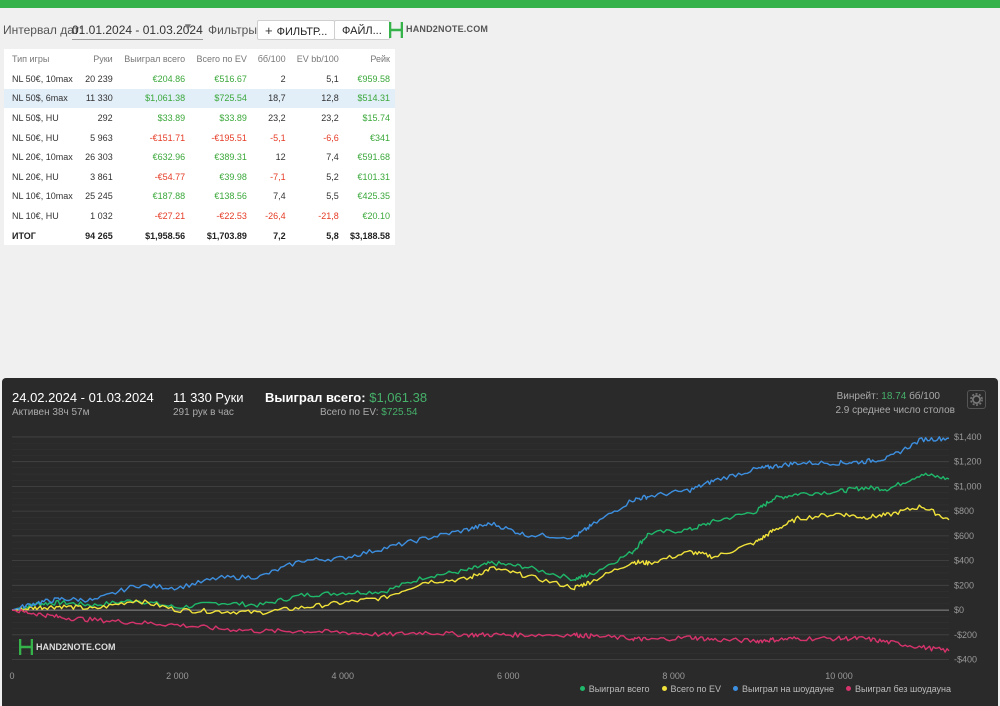 The width and height of the screenshot is (1000, 706). What do you see at coordinates (376, 215) in the screenshot?
I see `table-cell: €20.10` at bounding box center [376, 215].